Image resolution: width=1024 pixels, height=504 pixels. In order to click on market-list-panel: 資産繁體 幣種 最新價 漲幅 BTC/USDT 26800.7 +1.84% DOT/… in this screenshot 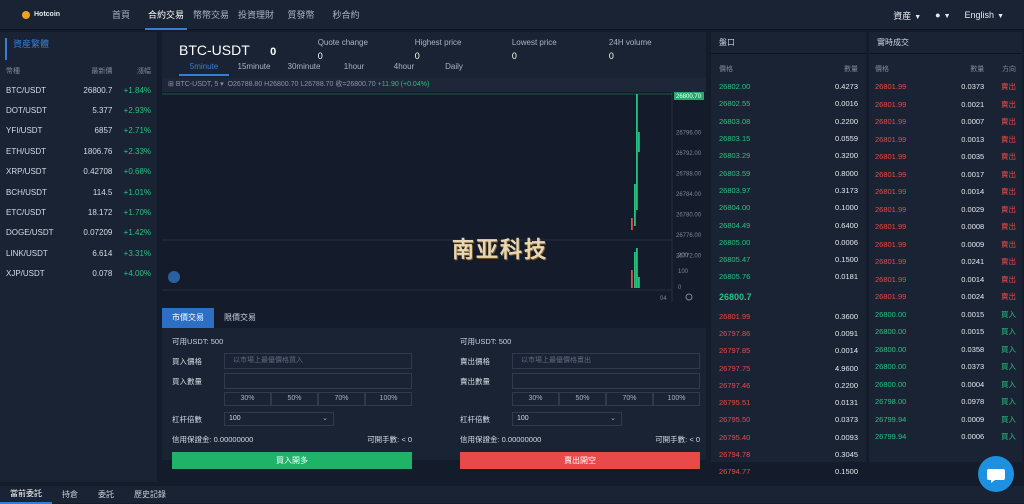, I will do `click(78, 257)`.